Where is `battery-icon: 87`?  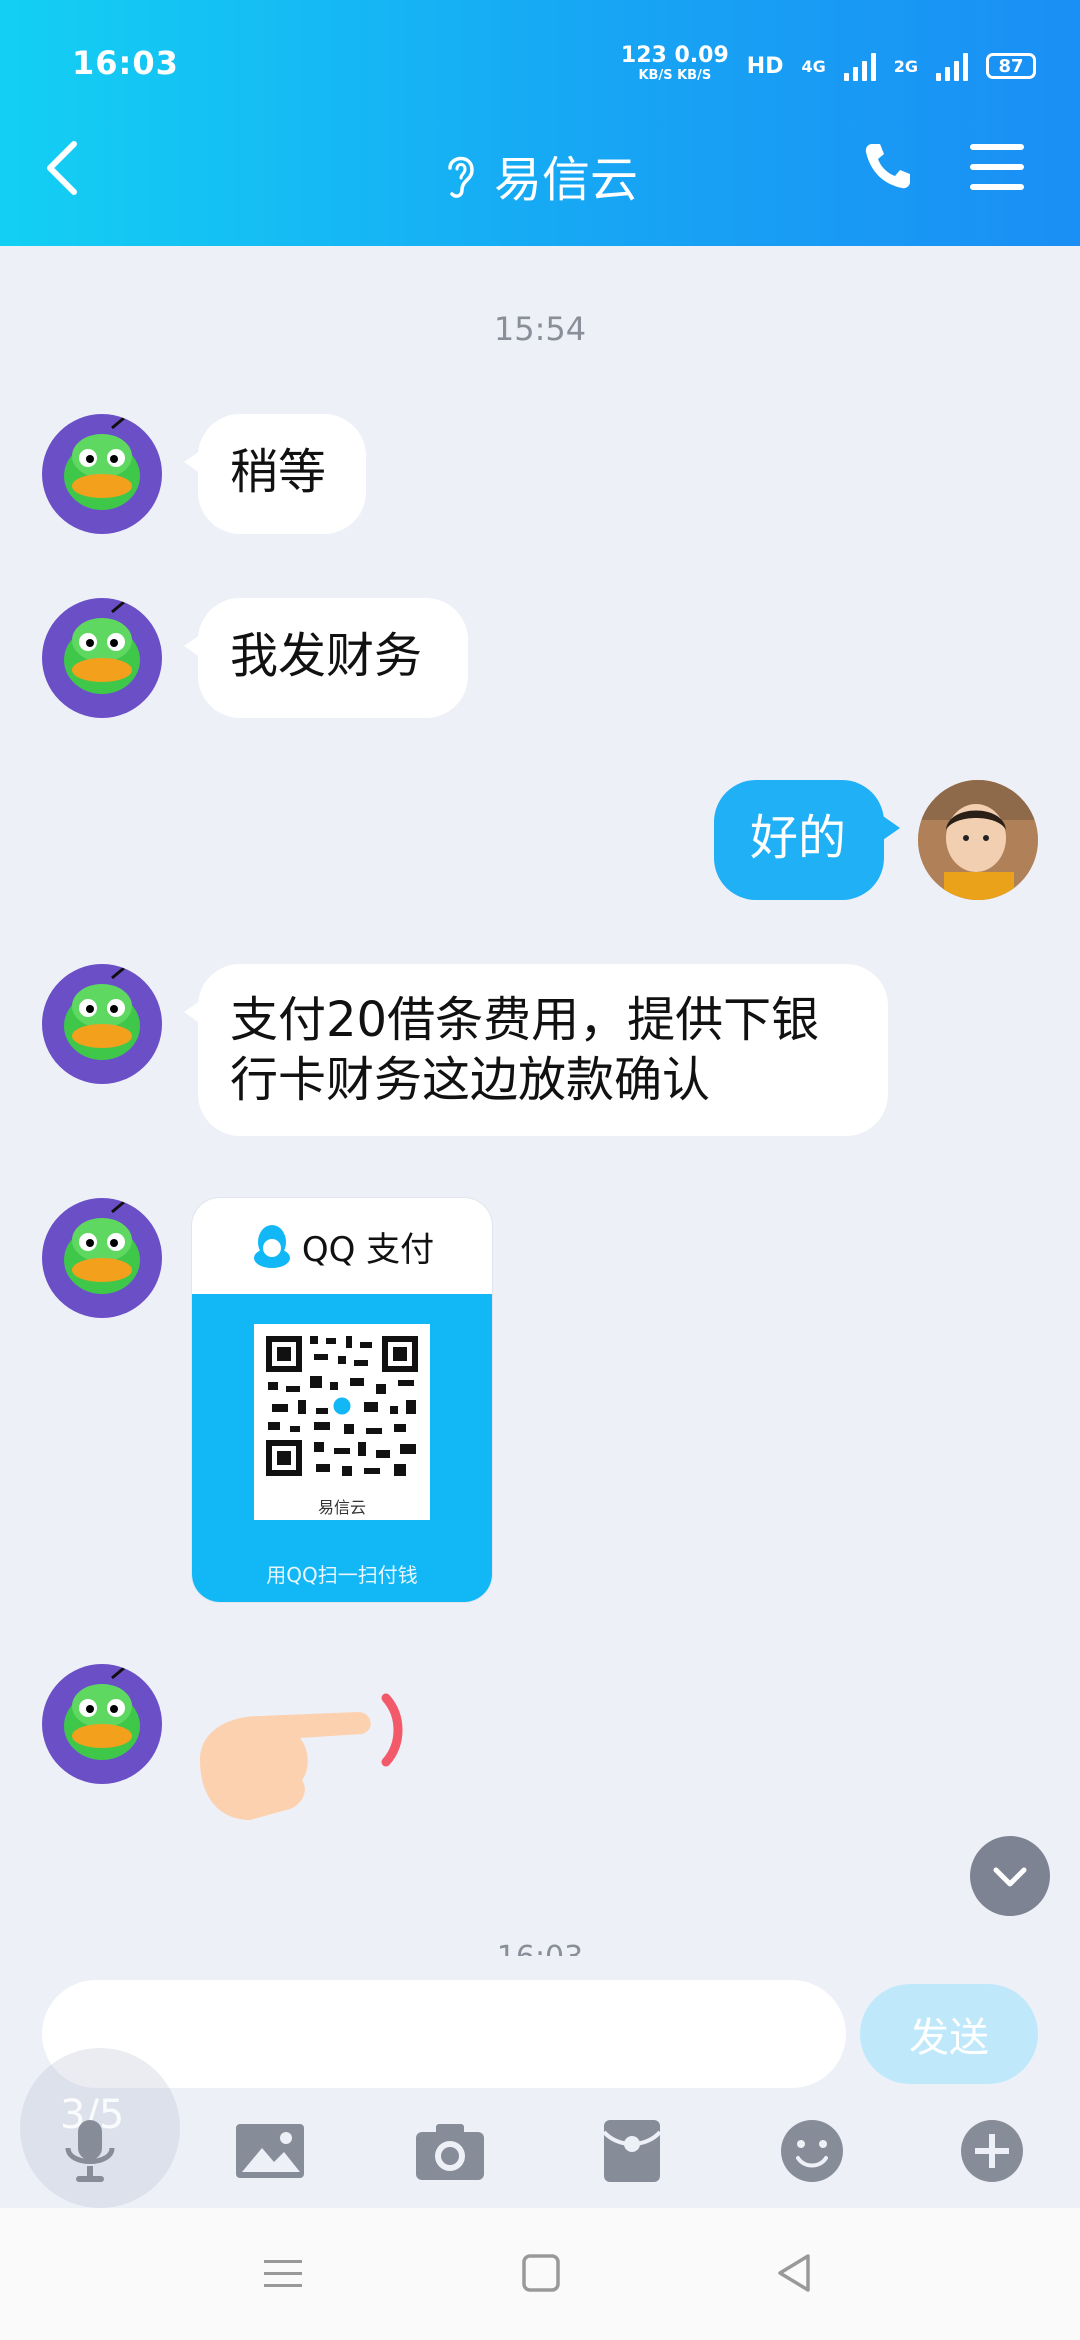
battery-icon: 87 is located at coordinates (1011, 66).